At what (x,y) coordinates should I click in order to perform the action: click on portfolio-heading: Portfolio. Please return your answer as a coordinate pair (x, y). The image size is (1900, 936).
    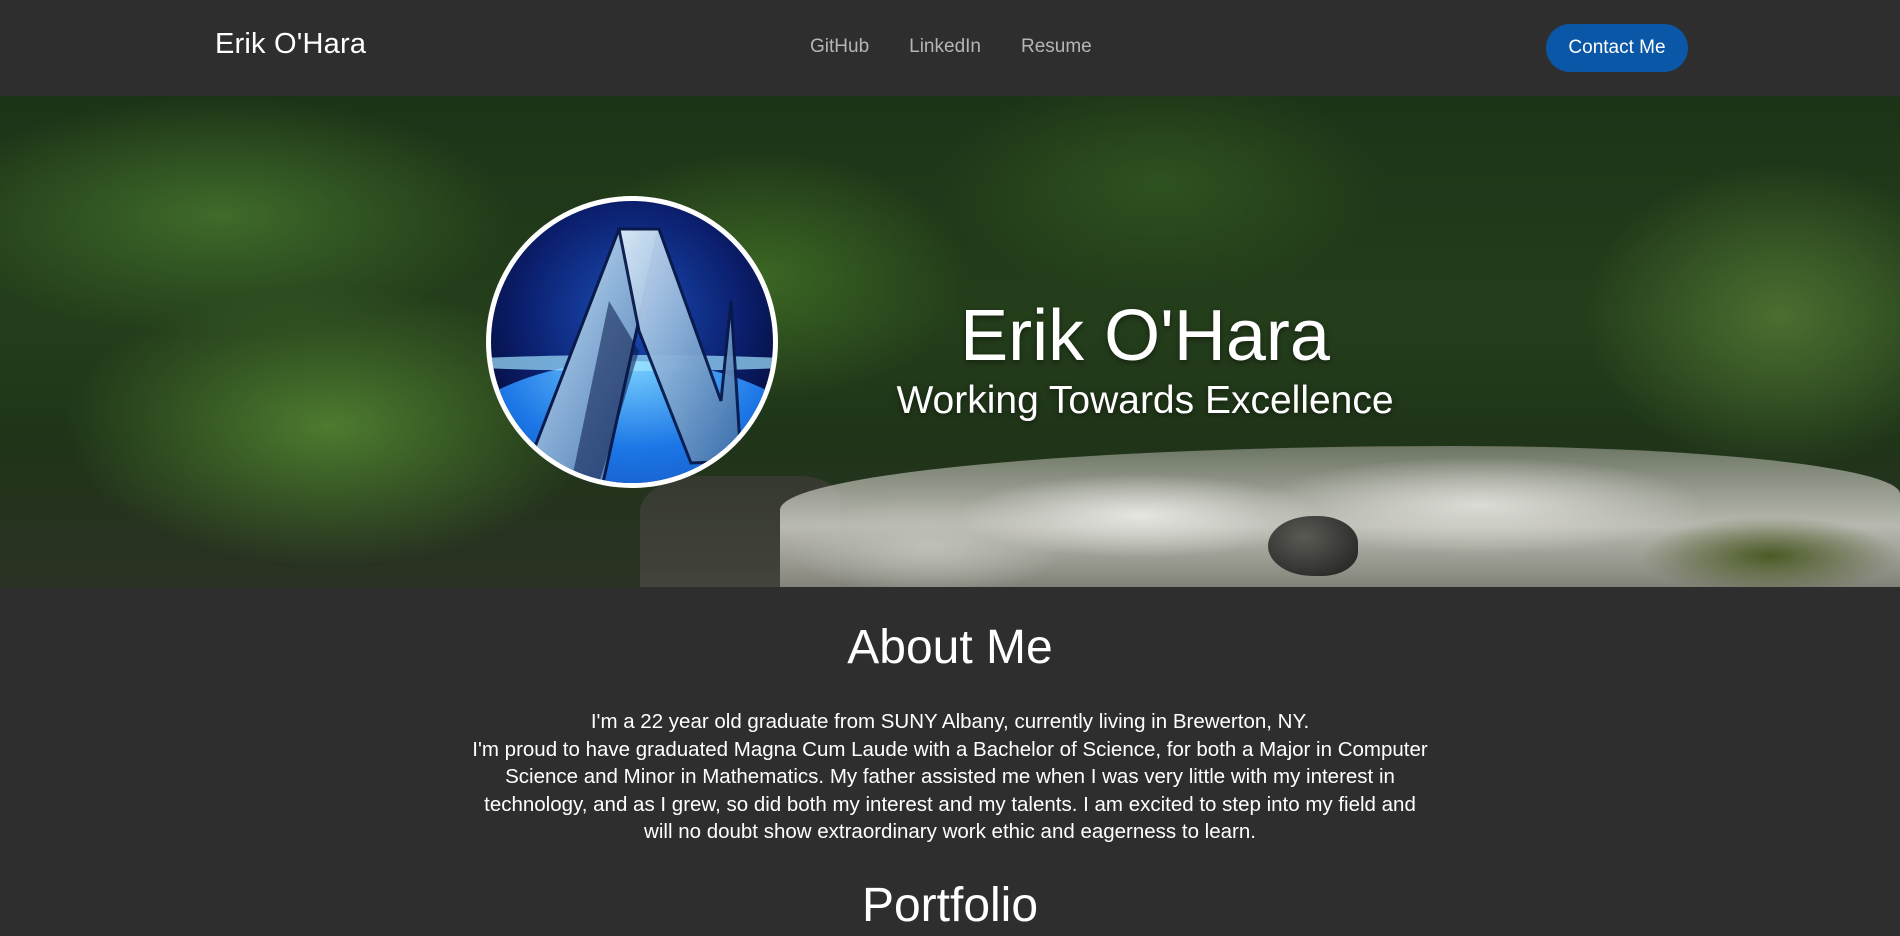
    Looking at the image, I should click on (950, 905).